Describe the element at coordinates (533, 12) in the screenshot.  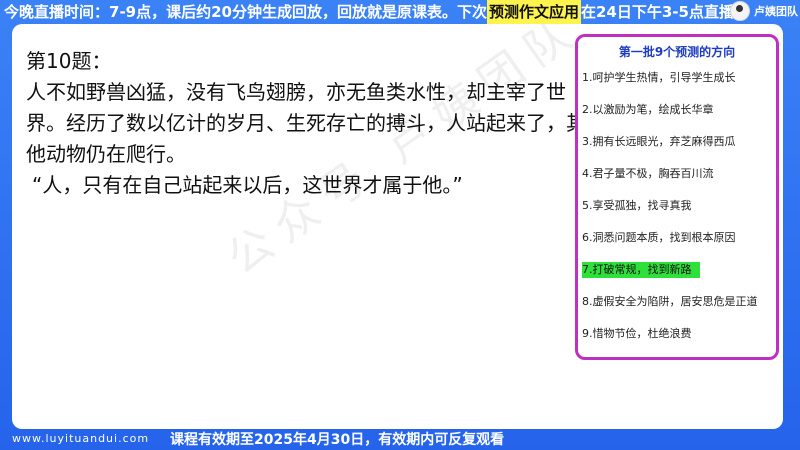
I see `announcement-highlight: 预测作文应用` at that location.